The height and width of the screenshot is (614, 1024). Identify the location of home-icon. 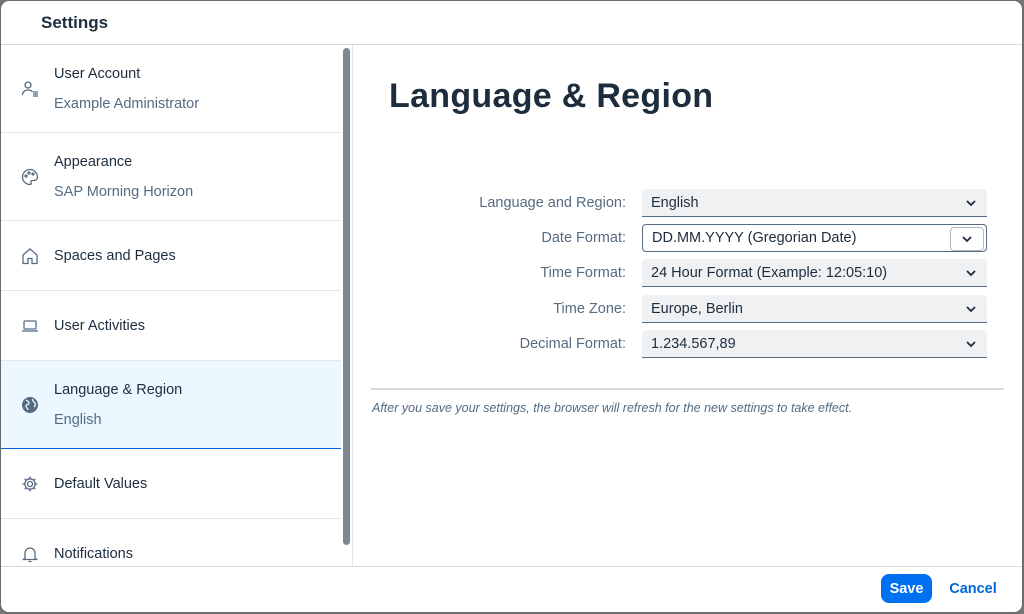
(30, 256).